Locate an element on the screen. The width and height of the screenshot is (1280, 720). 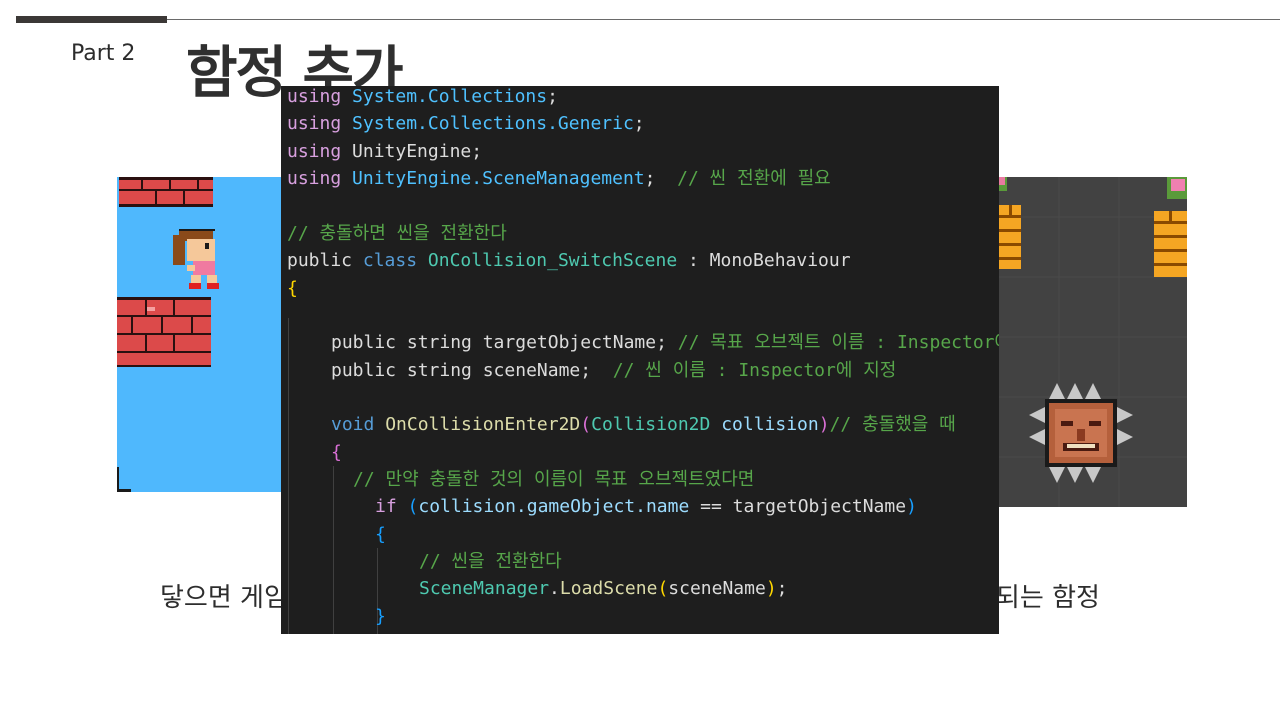
code-line: SceneManager.LoadScene(sceneName); is located at coordinates (603, 588).